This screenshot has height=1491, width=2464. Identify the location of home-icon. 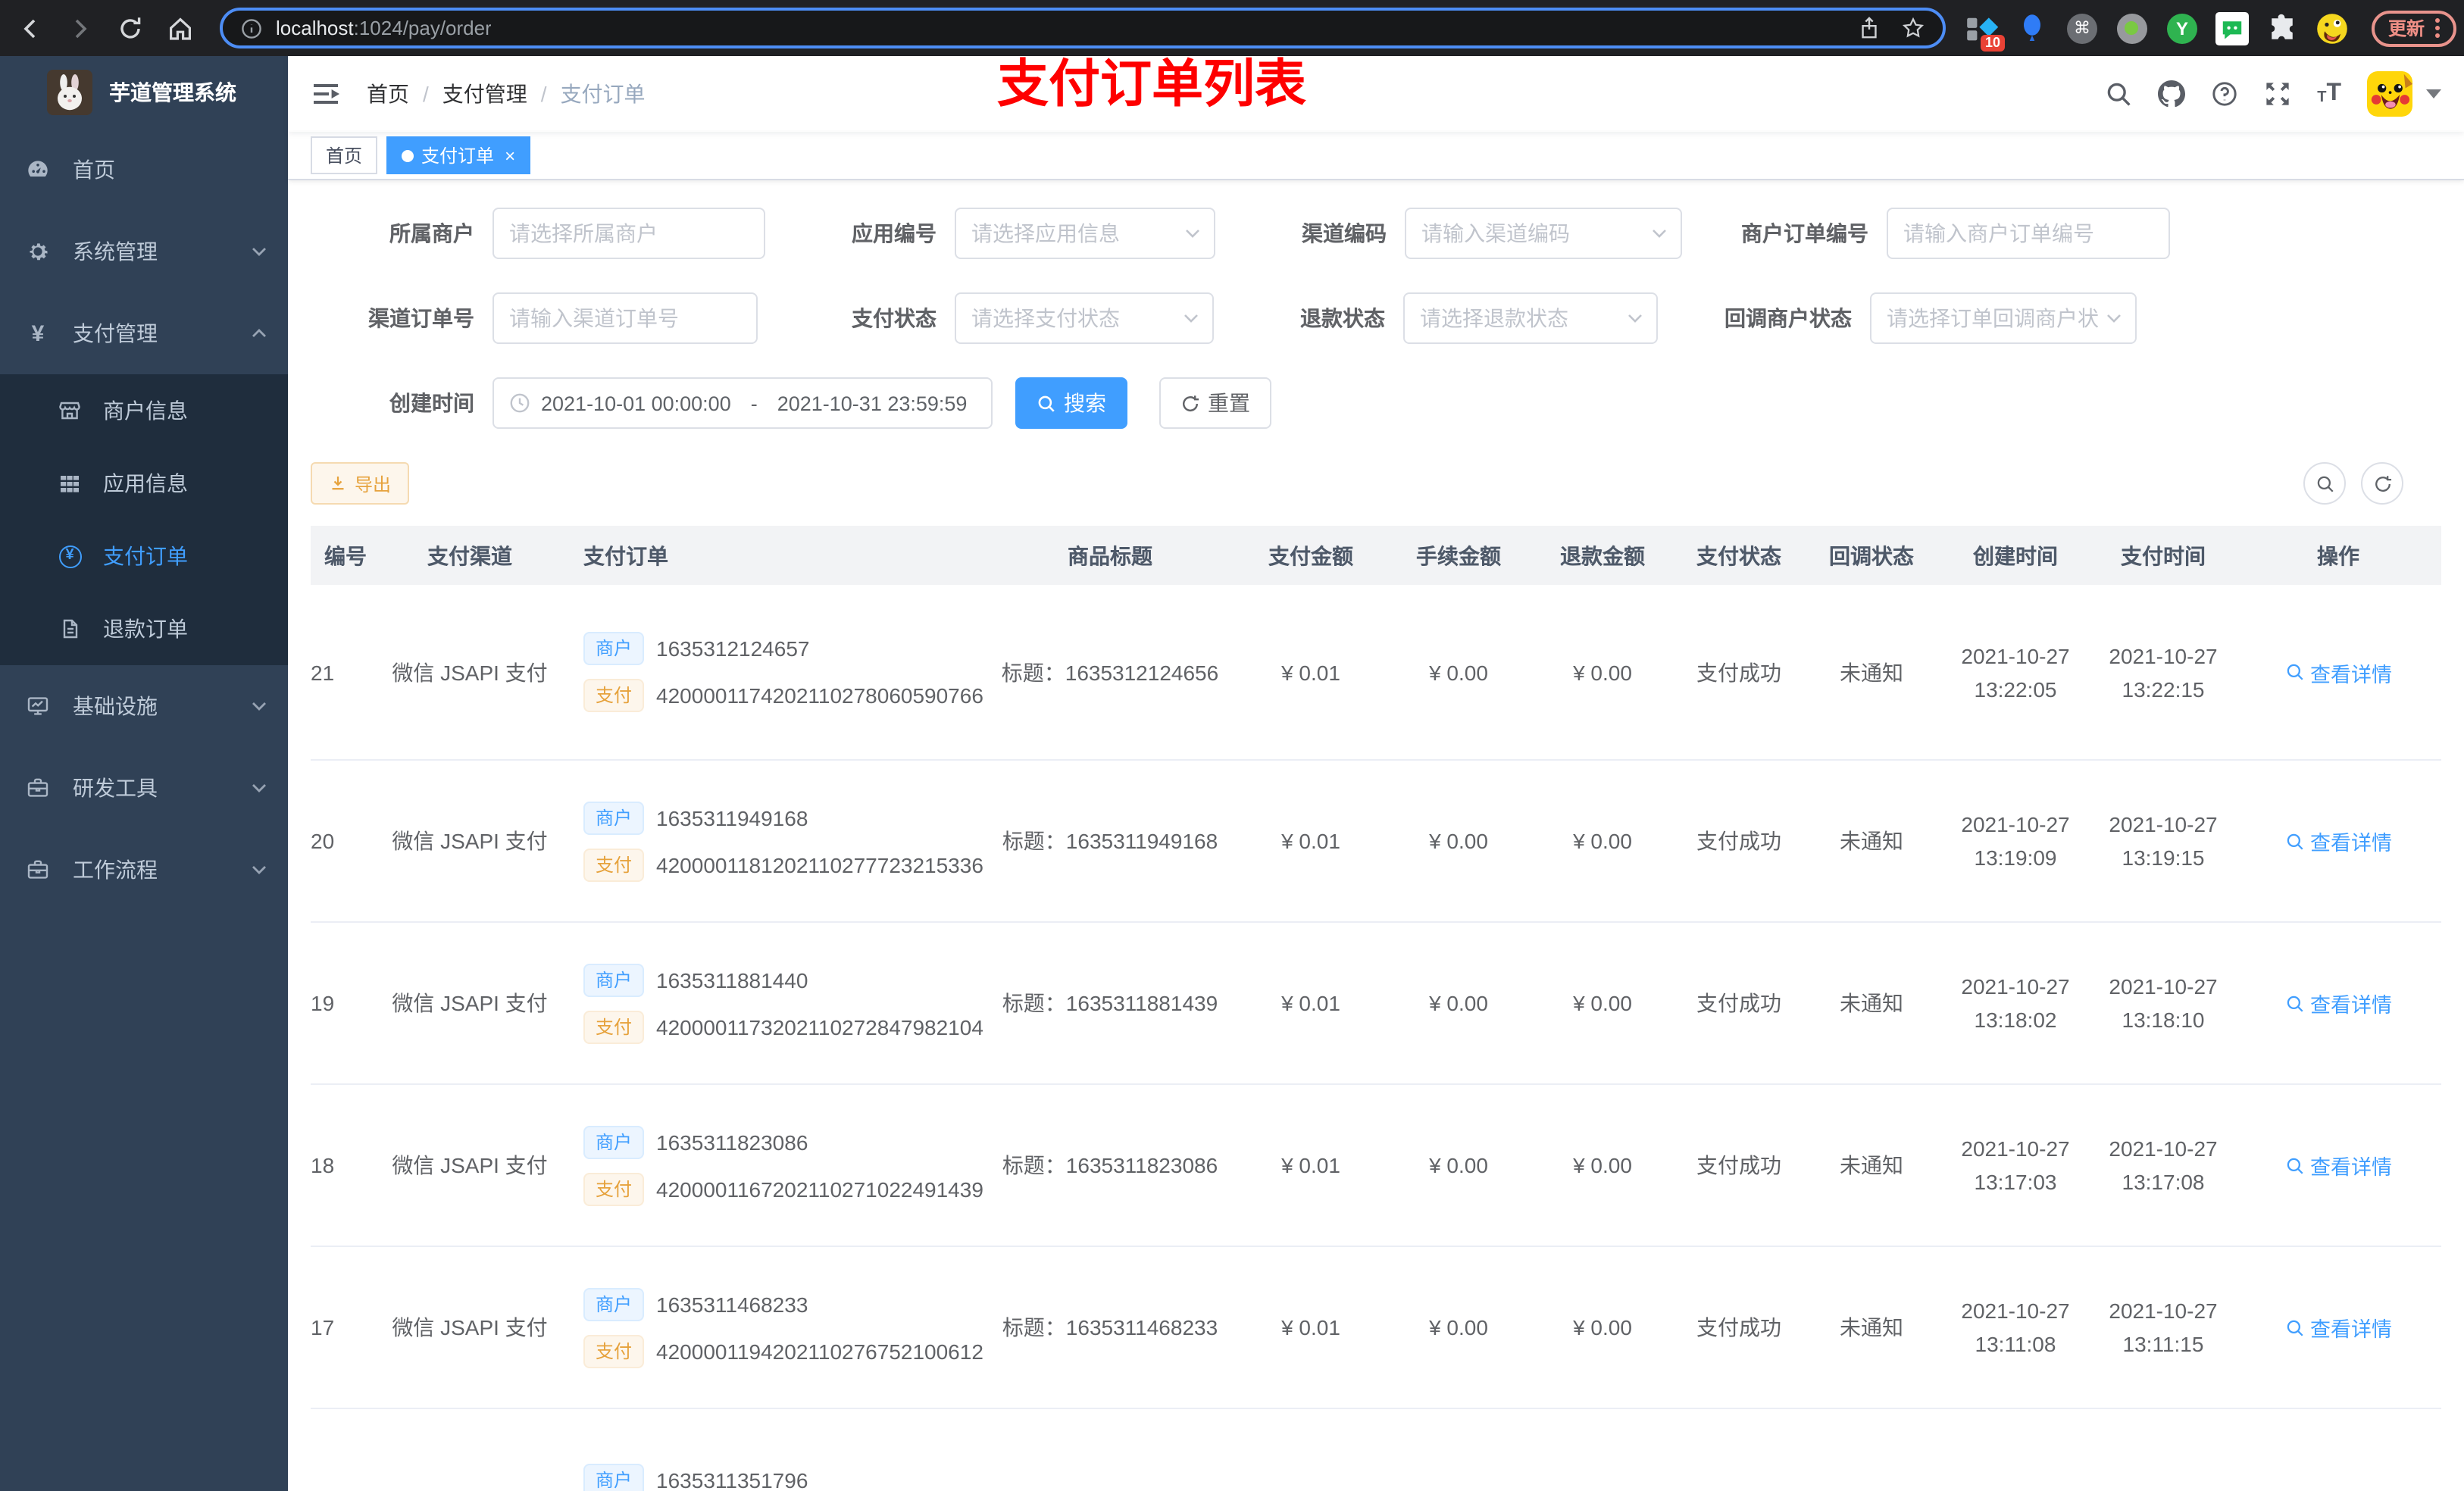
(180, 28).